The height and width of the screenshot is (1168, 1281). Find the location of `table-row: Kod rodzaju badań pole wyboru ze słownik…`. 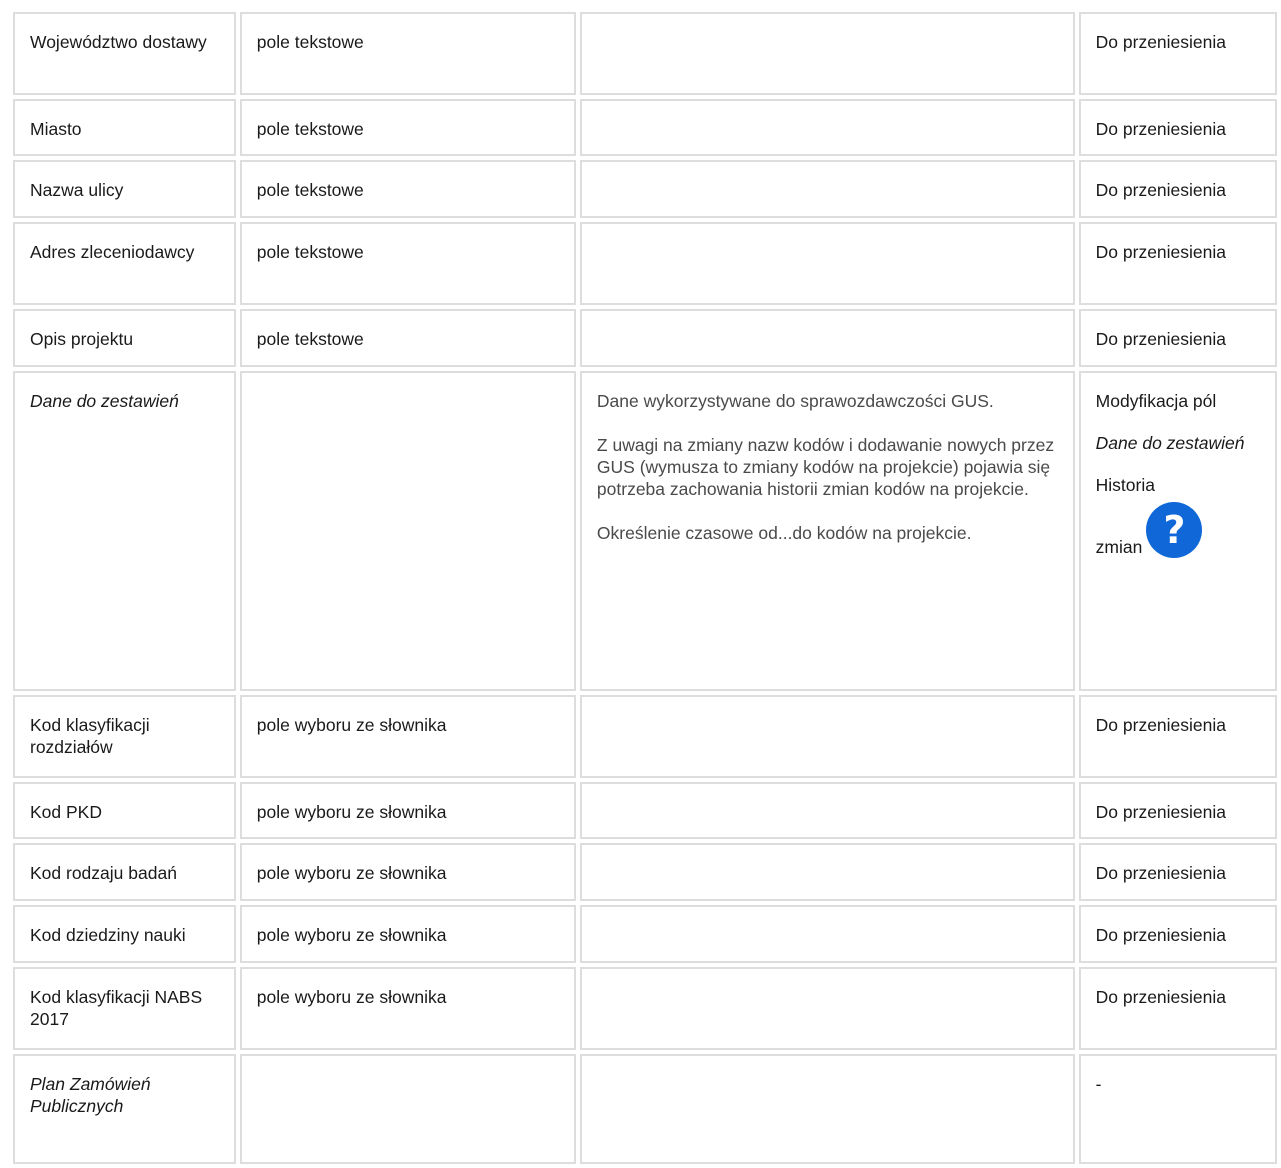

table-row: Kod rodzaju badań pole wyboru ze słownik… is located at coordinates (645, 872).